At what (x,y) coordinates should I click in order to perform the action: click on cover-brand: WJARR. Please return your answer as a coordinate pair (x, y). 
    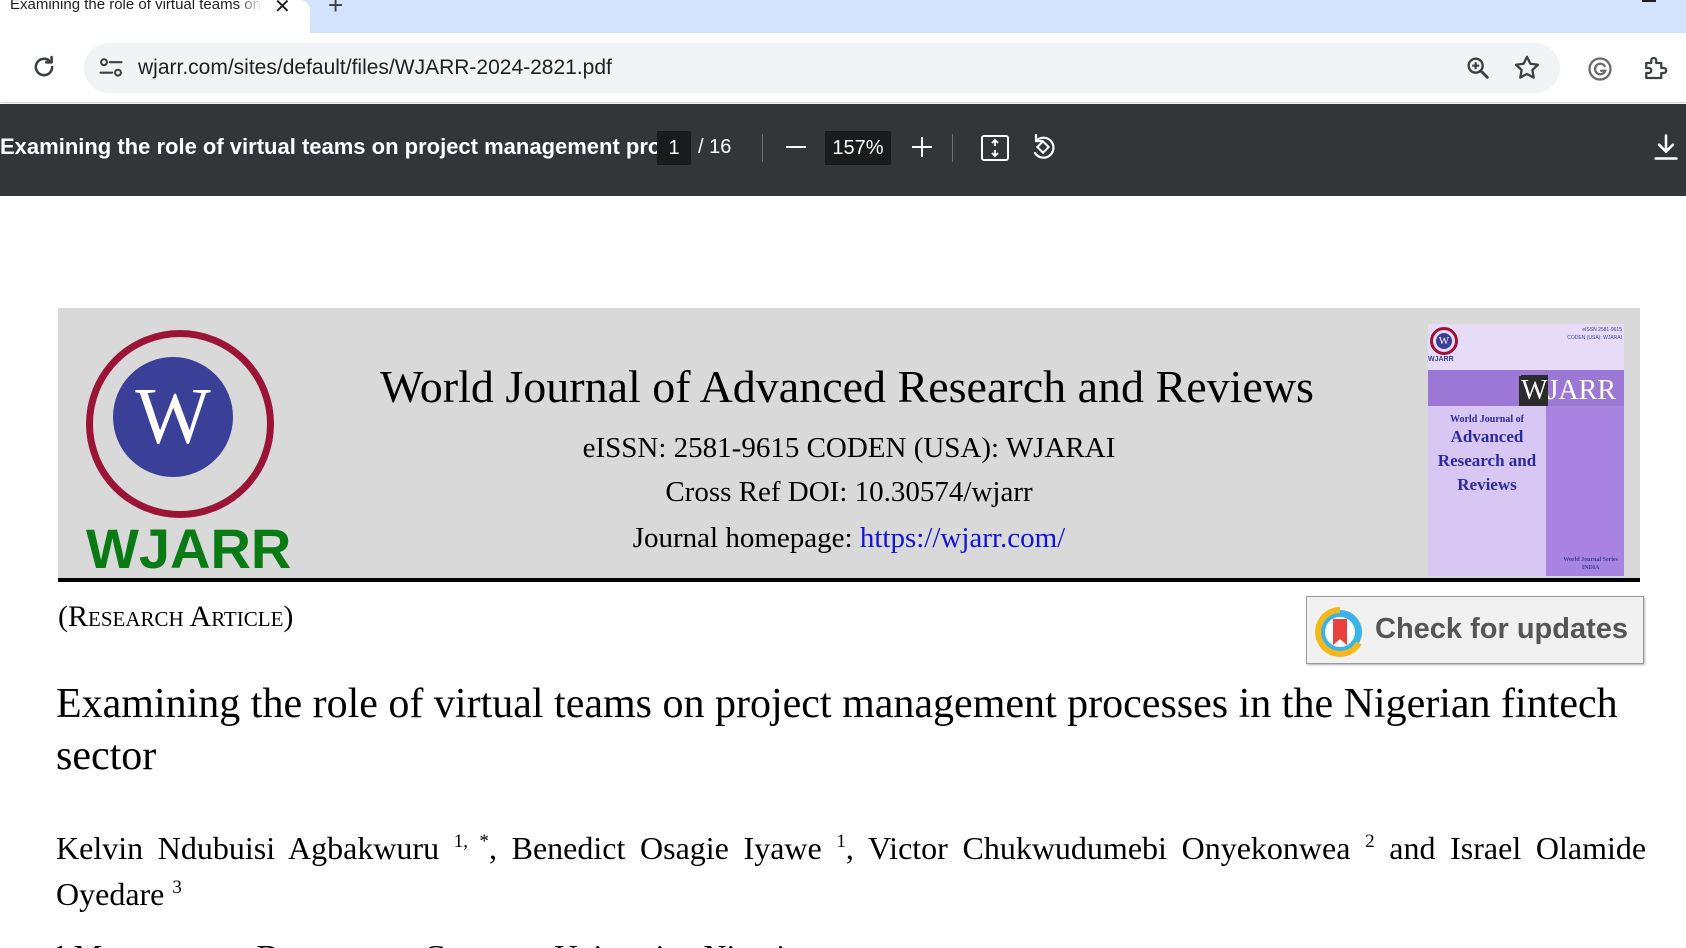
    Looking at the image, I should click on (1567, 390).